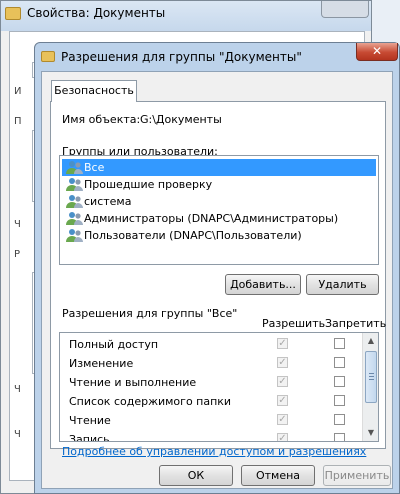 The width and height of the screenshot is (400, 494). I want to click on object-name-value: G:\Документы, so click(181, 119).